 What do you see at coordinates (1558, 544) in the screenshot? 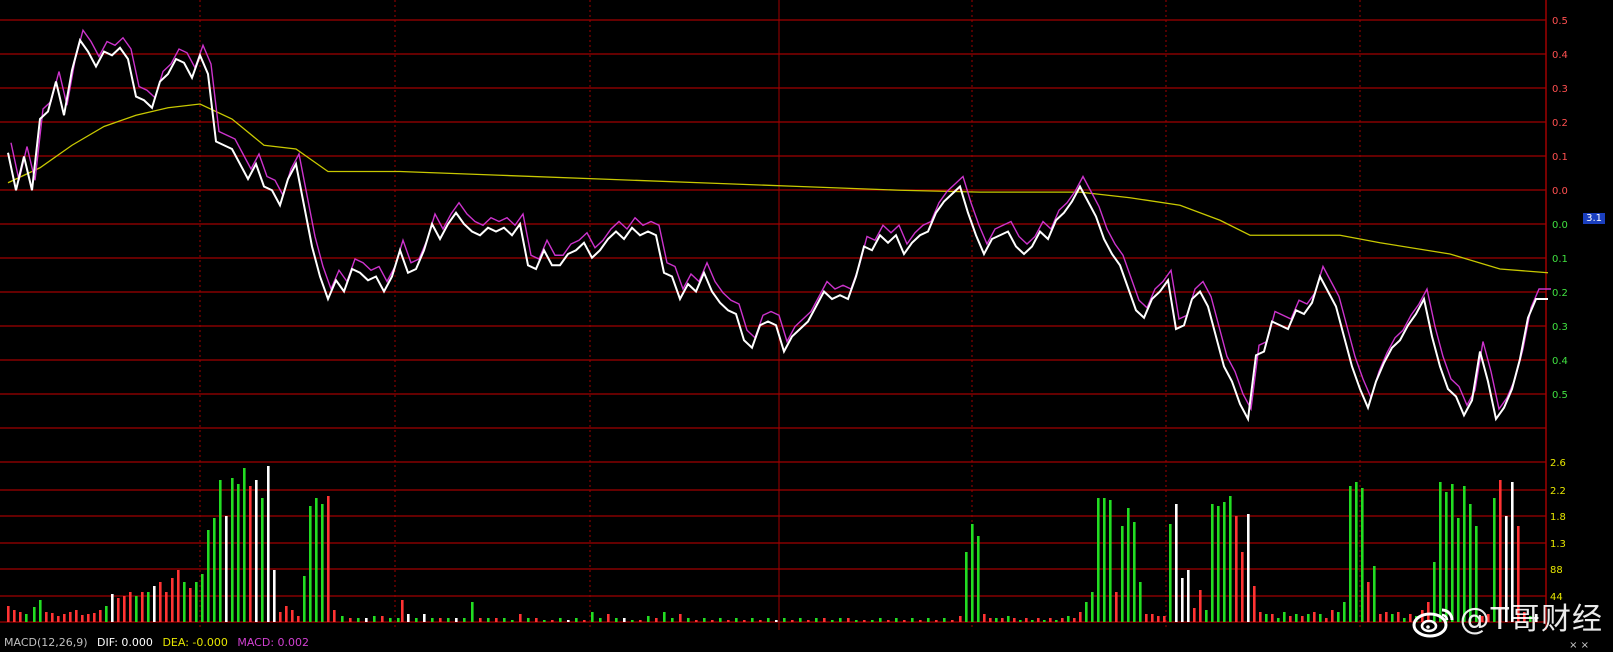
I see `volume-tick-label: 1.3` at bounding box center [1558, 544].